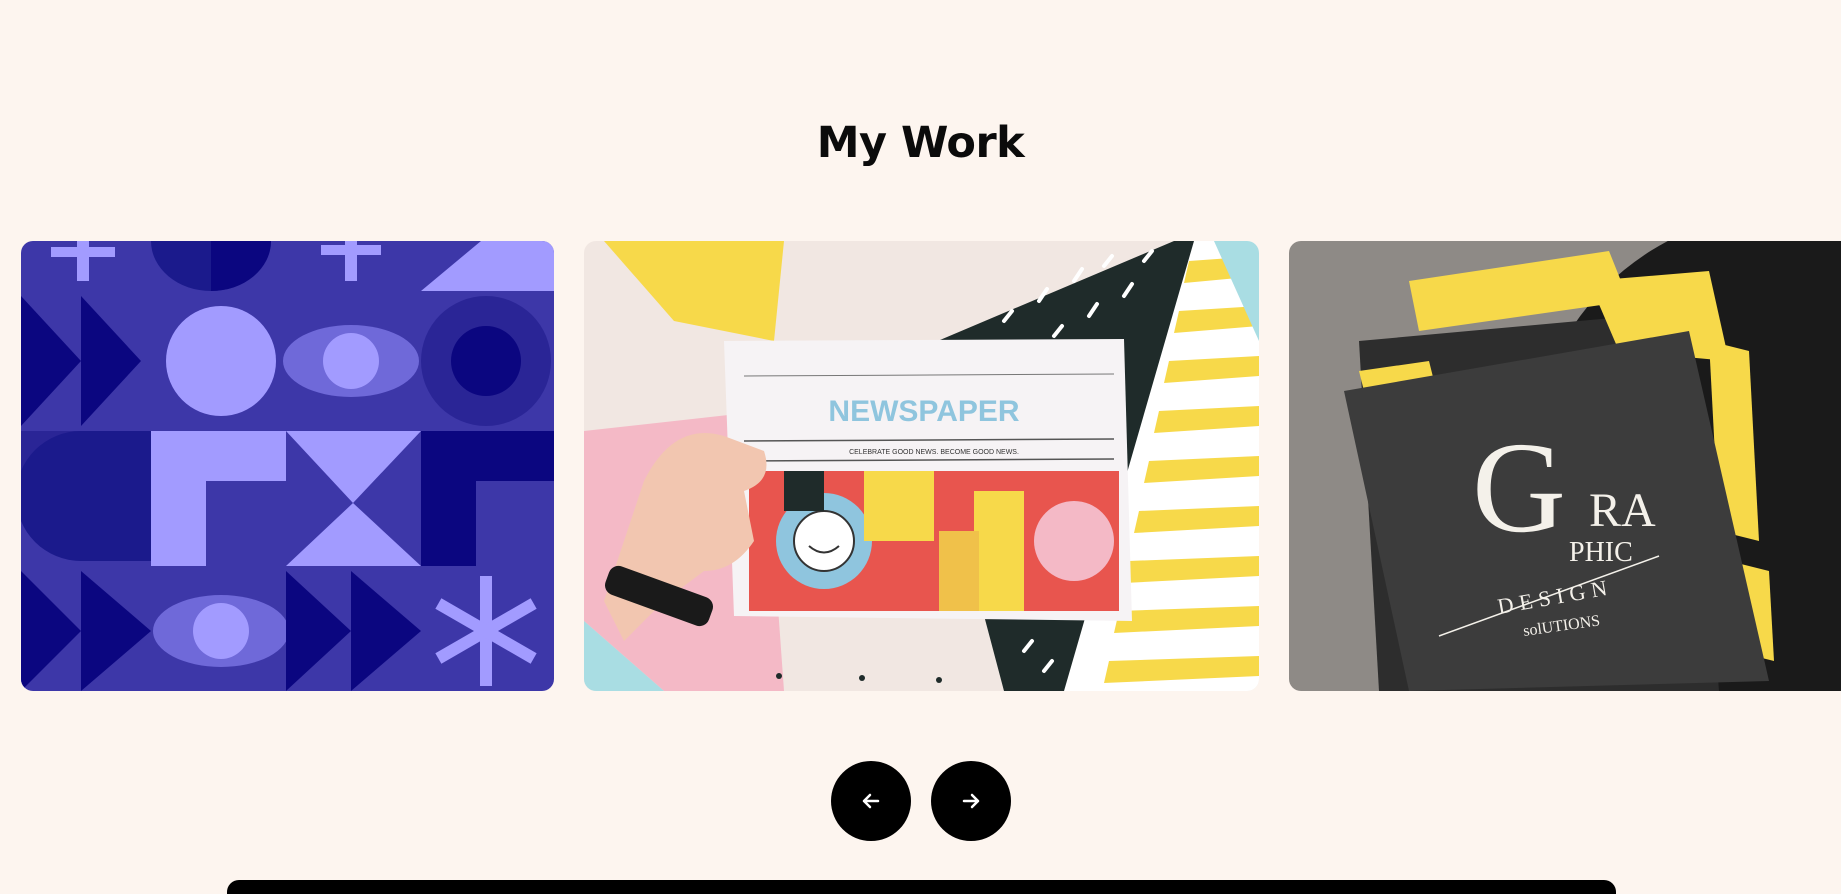  I want to click on work-slide-geometric, so click(287, 466).